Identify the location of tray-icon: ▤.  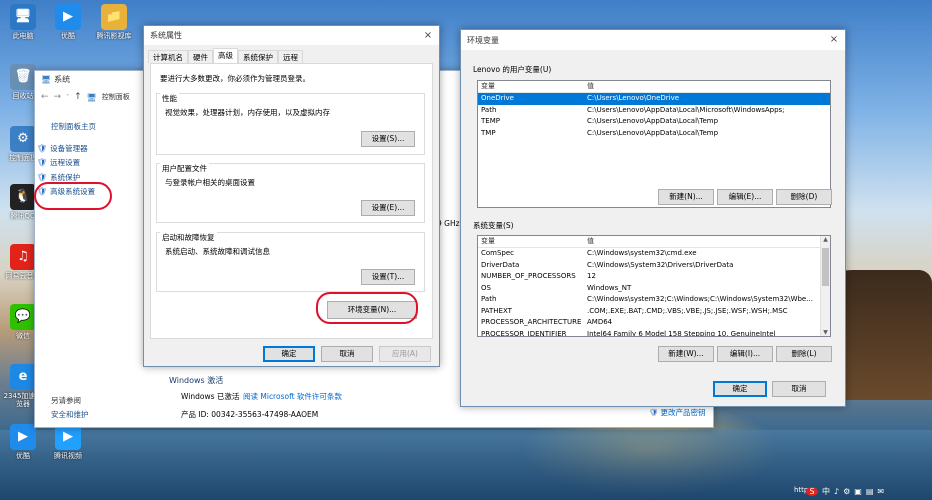
(870, 491).